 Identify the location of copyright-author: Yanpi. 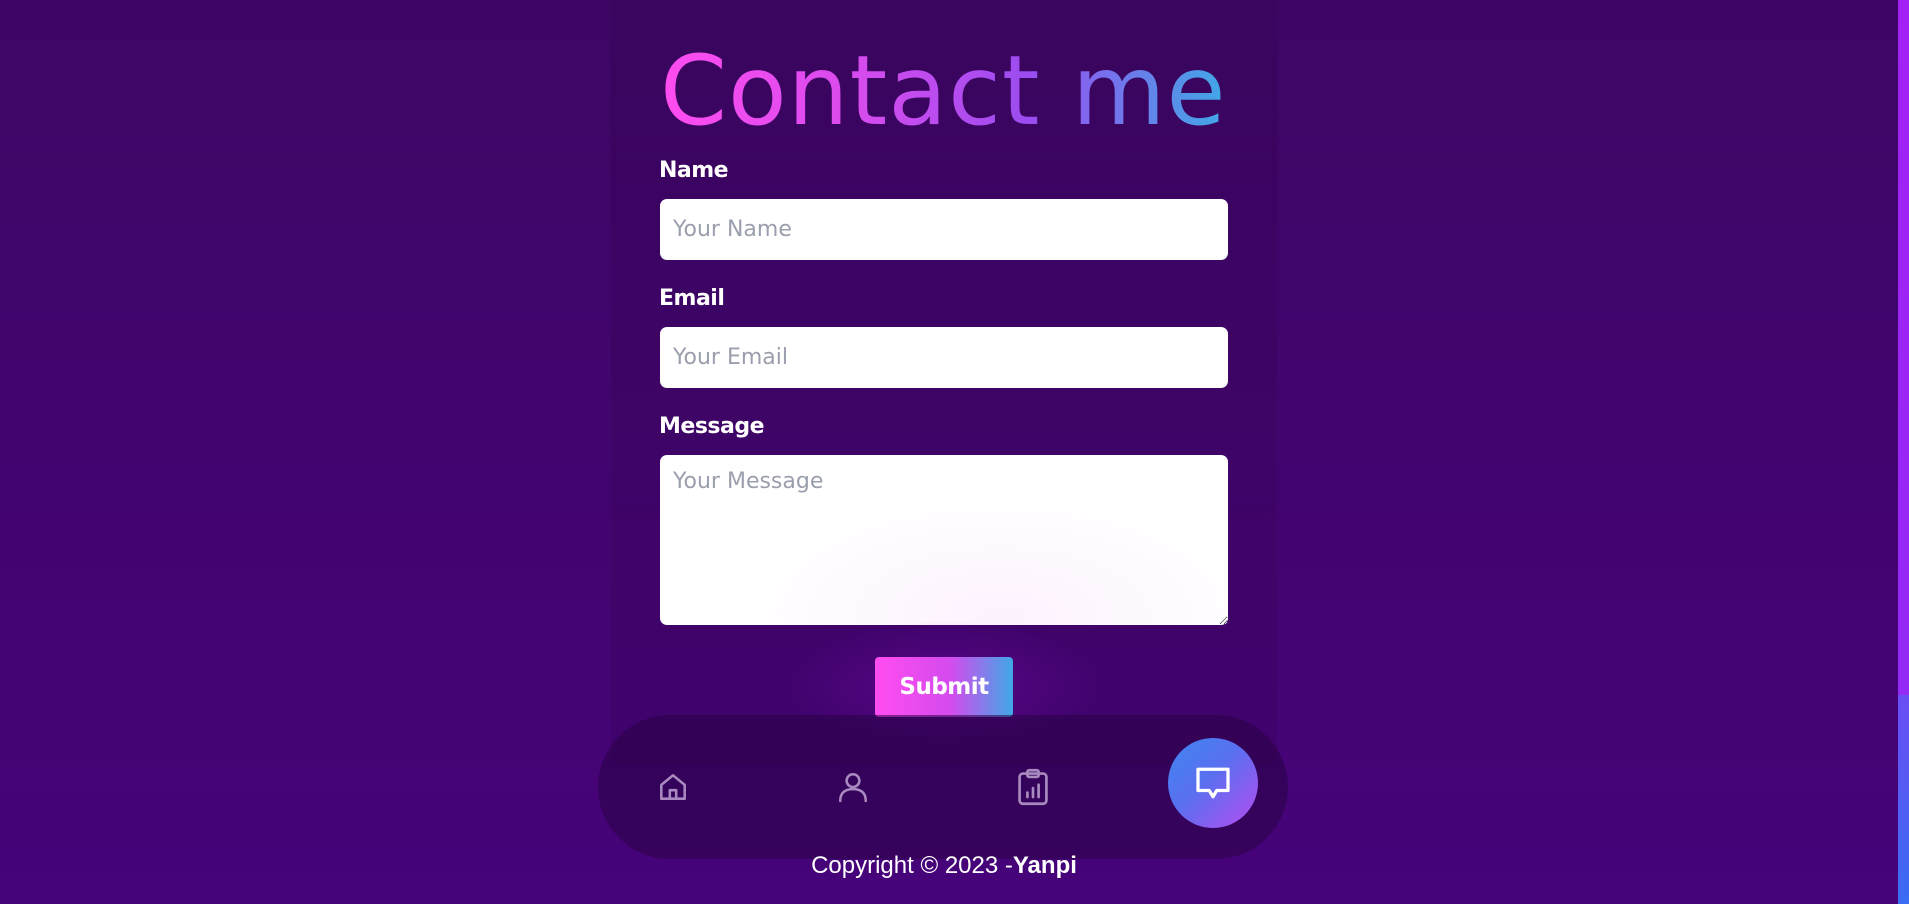
(1044, 865).